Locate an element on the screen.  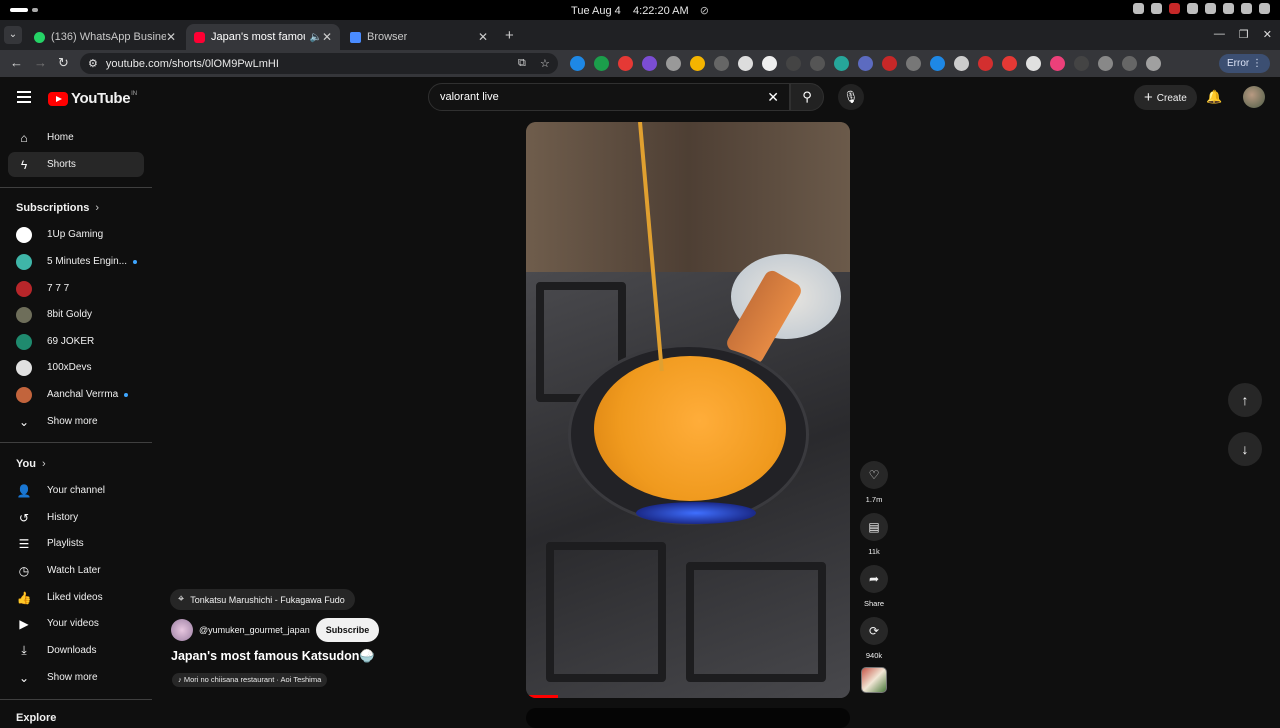
tab-browser: Browser ✕ is located at coordinates (419, 37).